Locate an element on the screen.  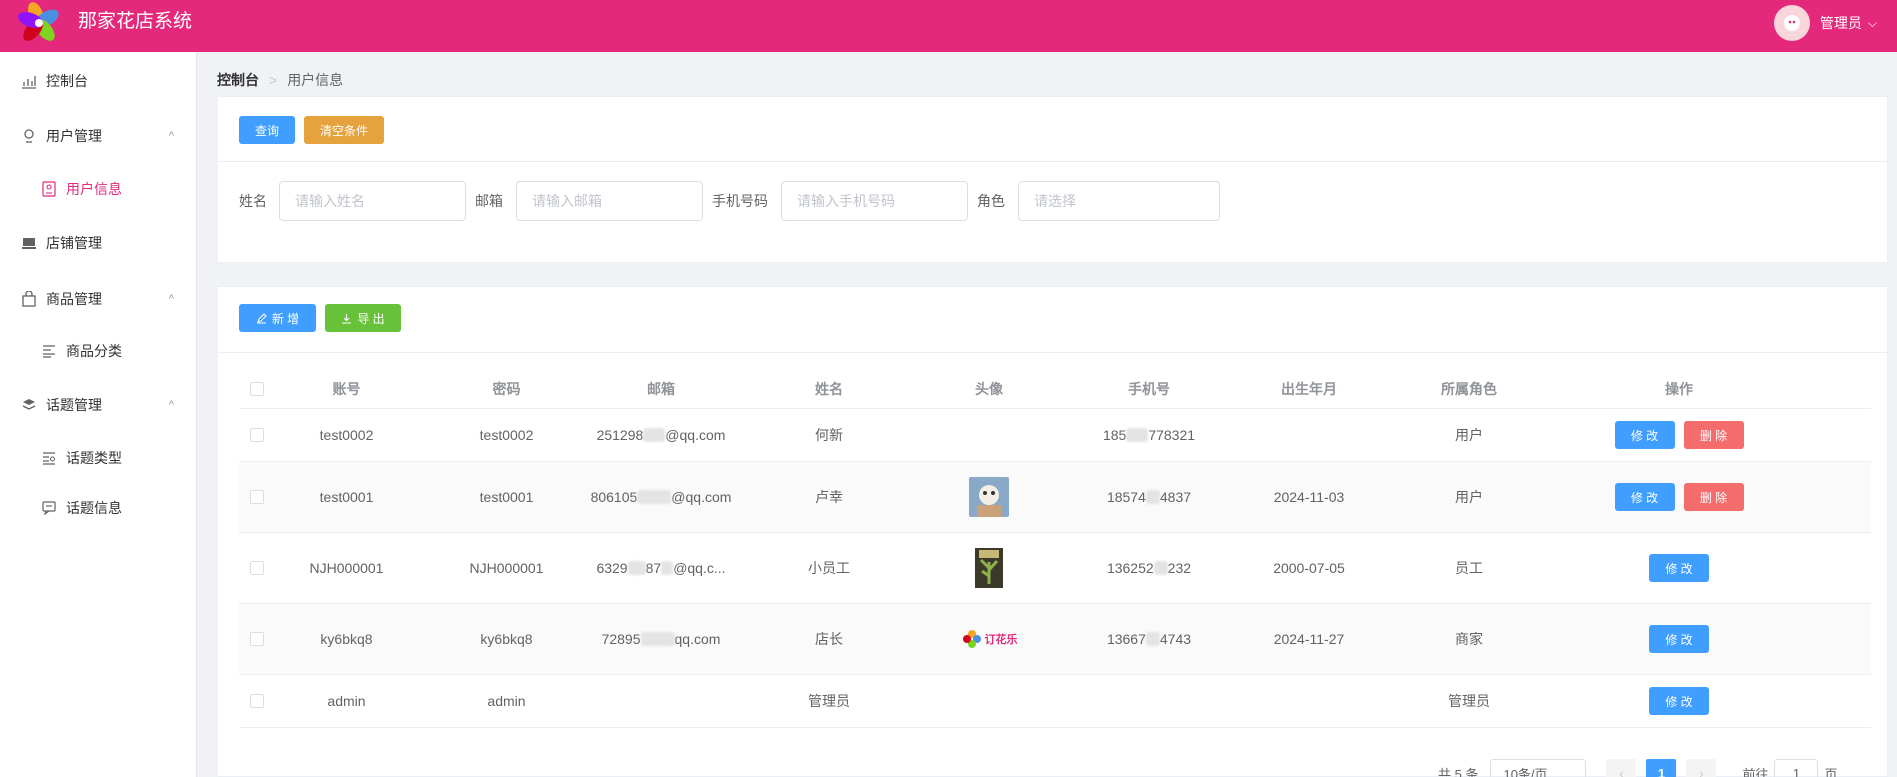
email-cell: 251298 @qq.com is located at coordinates (661, 435).